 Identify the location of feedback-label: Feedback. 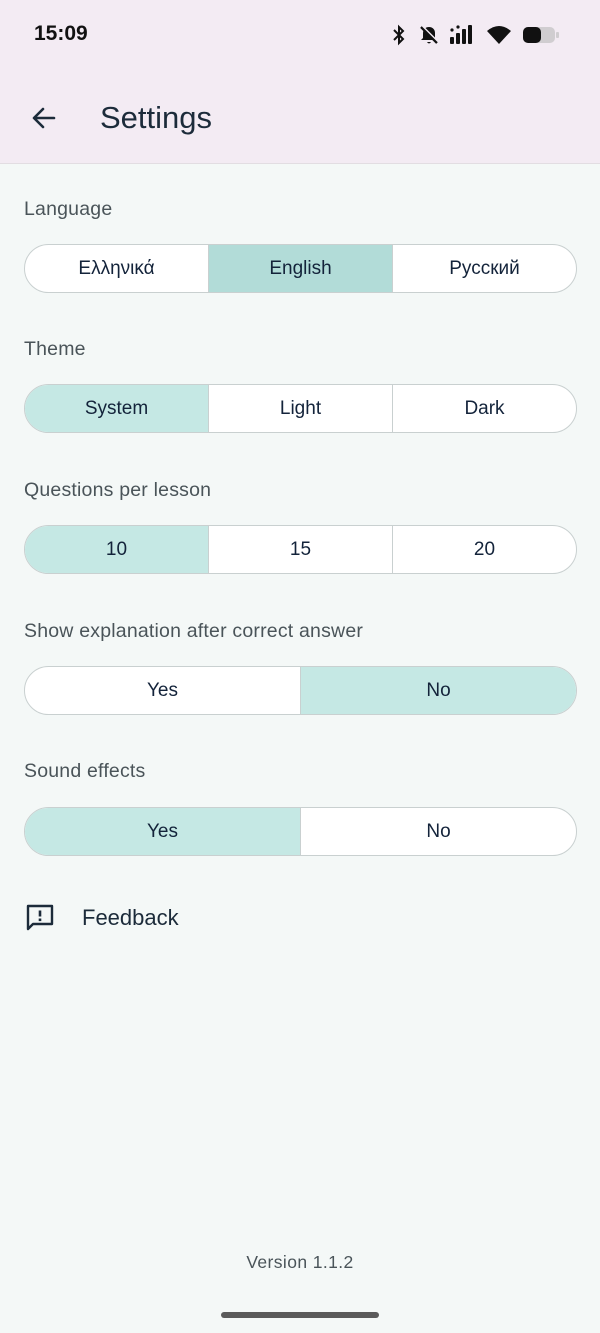
(130, 917).